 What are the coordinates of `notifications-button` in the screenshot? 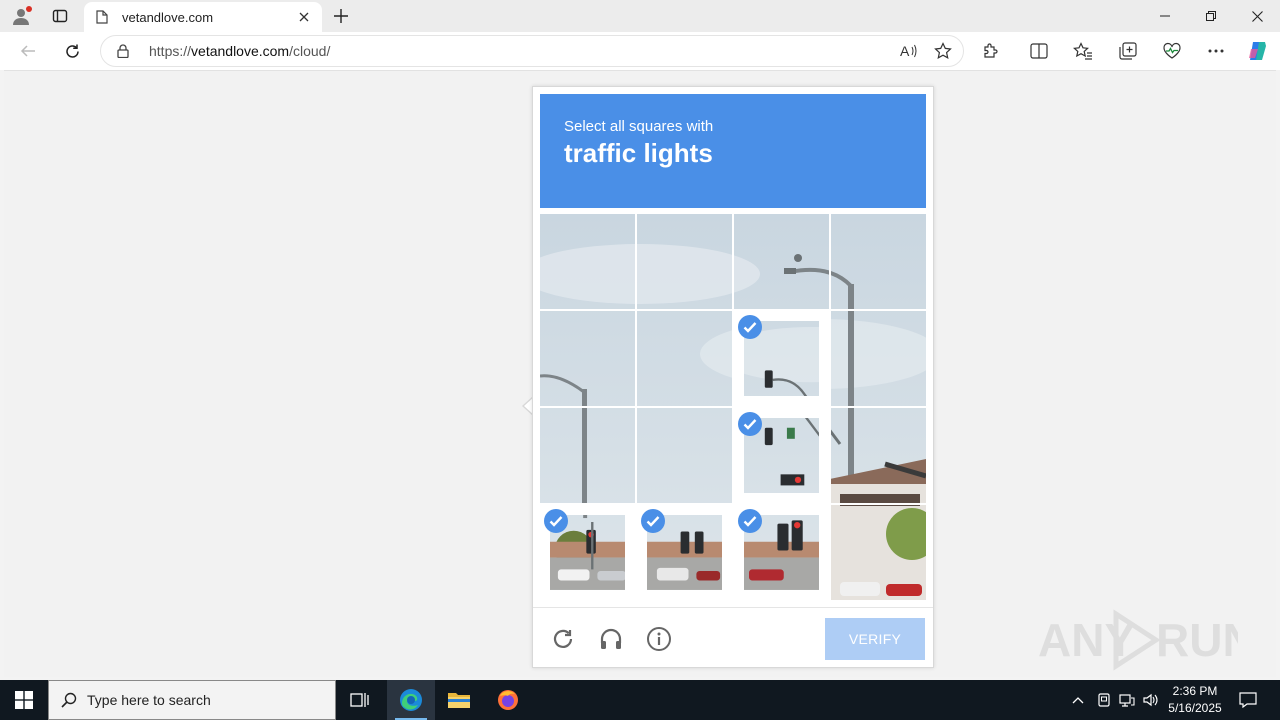 It's located at (1248, 700).